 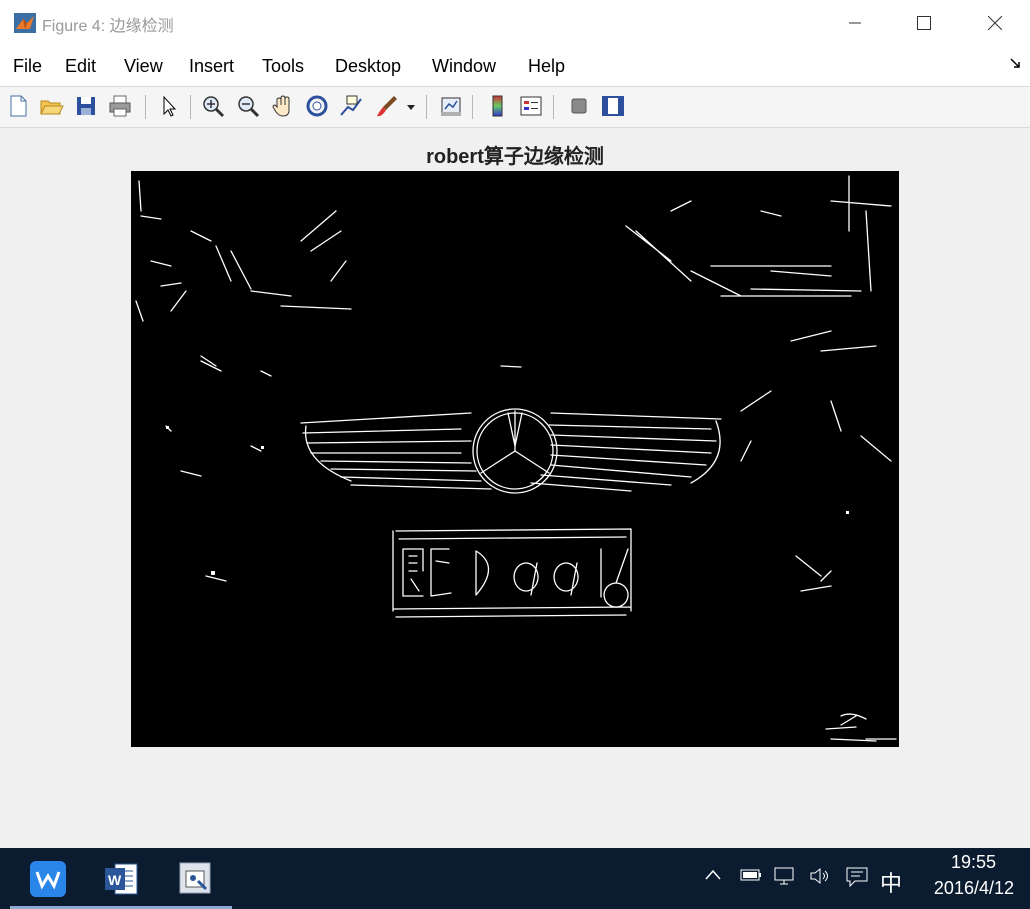 I want to click on menu-insert: Insert, so click(x=211, y=66).